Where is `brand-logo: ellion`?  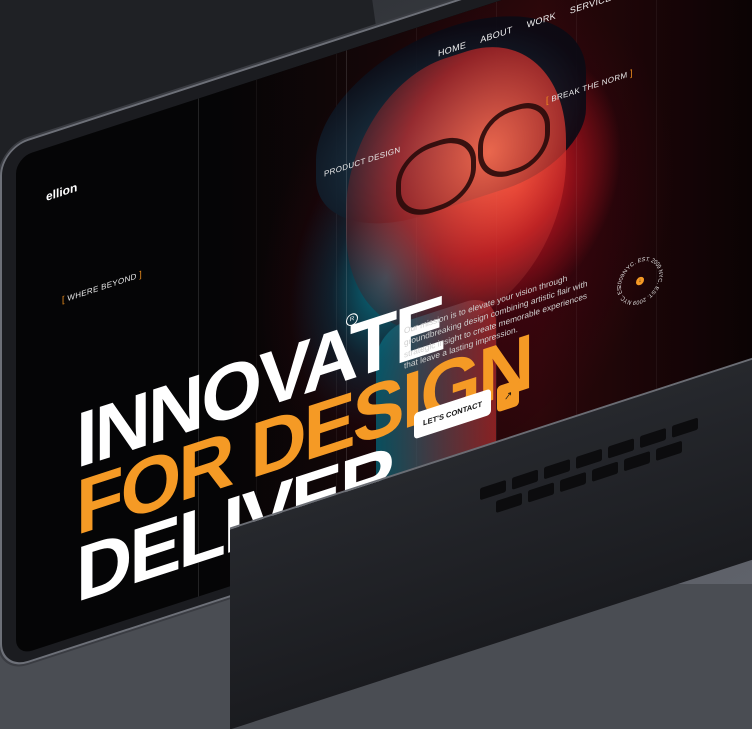
brand-logo: ellion is located at coordinates (61, 192).